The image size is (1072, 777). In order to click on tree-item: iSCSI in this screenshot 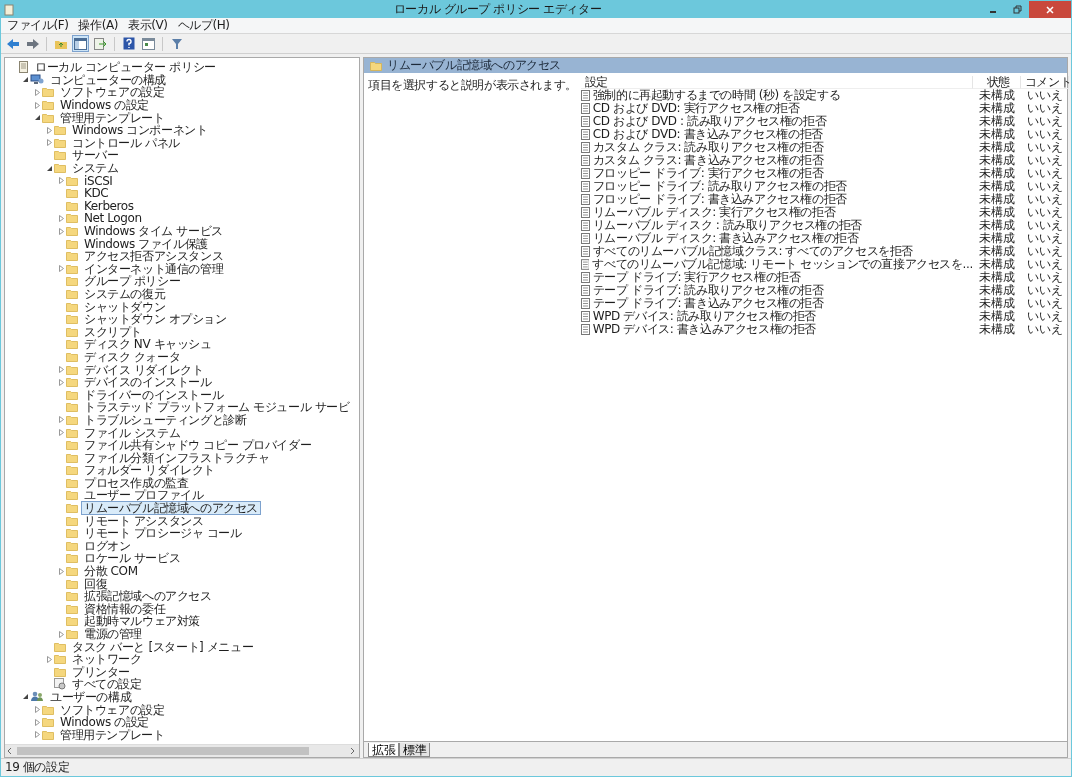, I will do `click(98, 180)`.